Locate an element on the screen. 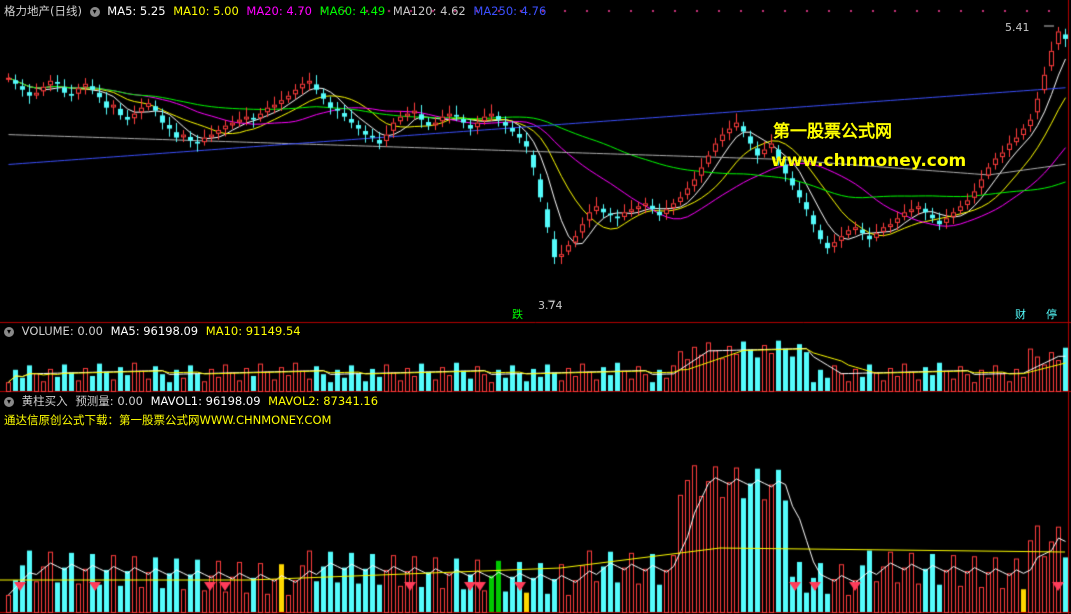  ma10-label: MA10: 5.00 is located at coordinates (206, 11).